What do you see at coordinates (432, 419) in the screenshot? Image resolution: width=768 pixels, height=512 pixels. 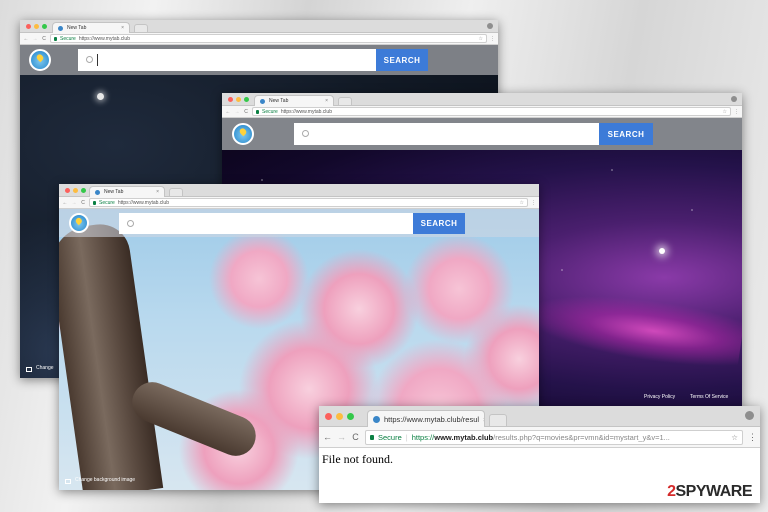 I see `tab-title: https://www.mytab.club/resul` at bounding box center [432, 419].